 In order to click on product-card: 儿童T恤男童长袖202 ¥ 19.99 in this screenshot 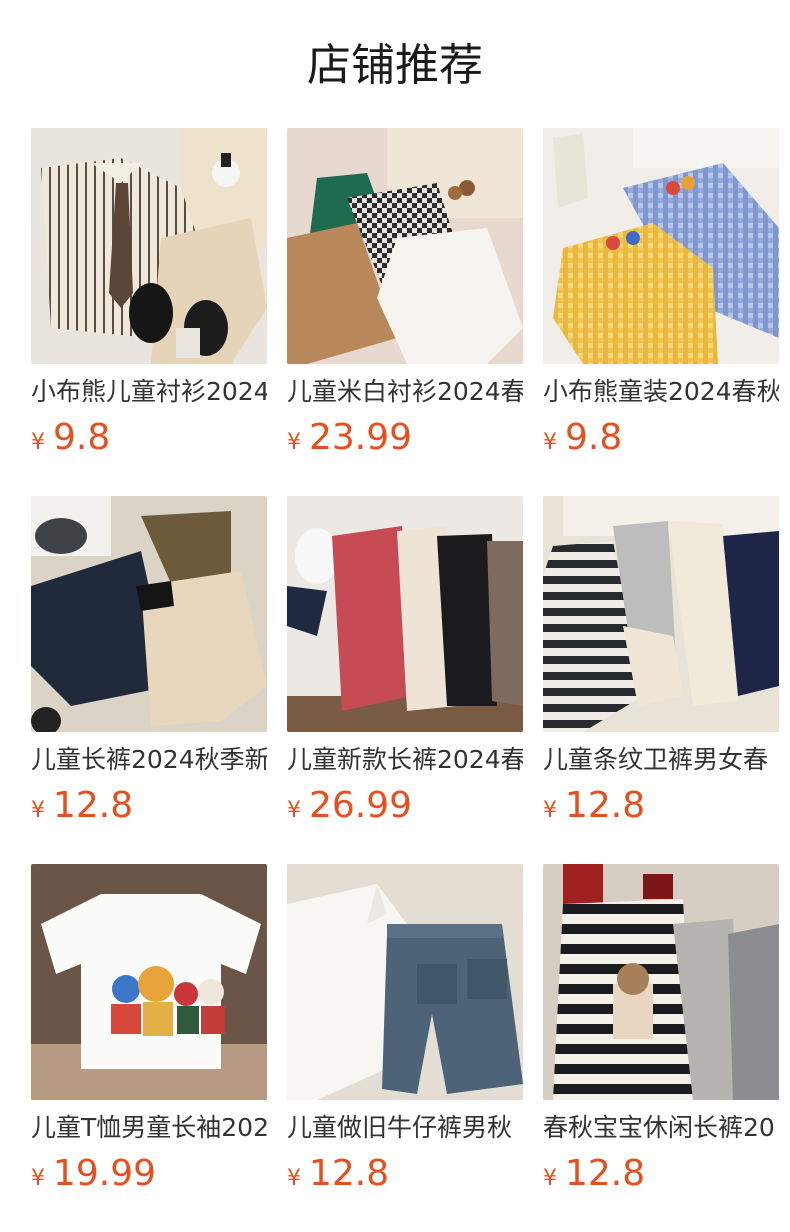, I will do `click(149, 1048)`.